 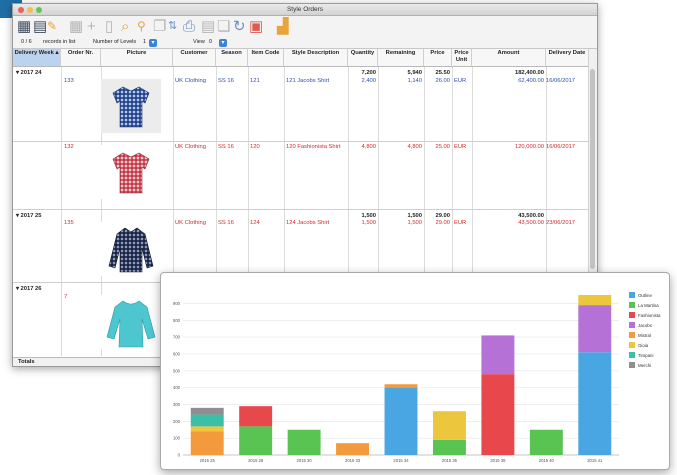 I want to click on style-description: 121 Jacobs Shirt, so click(x=308, y=81).